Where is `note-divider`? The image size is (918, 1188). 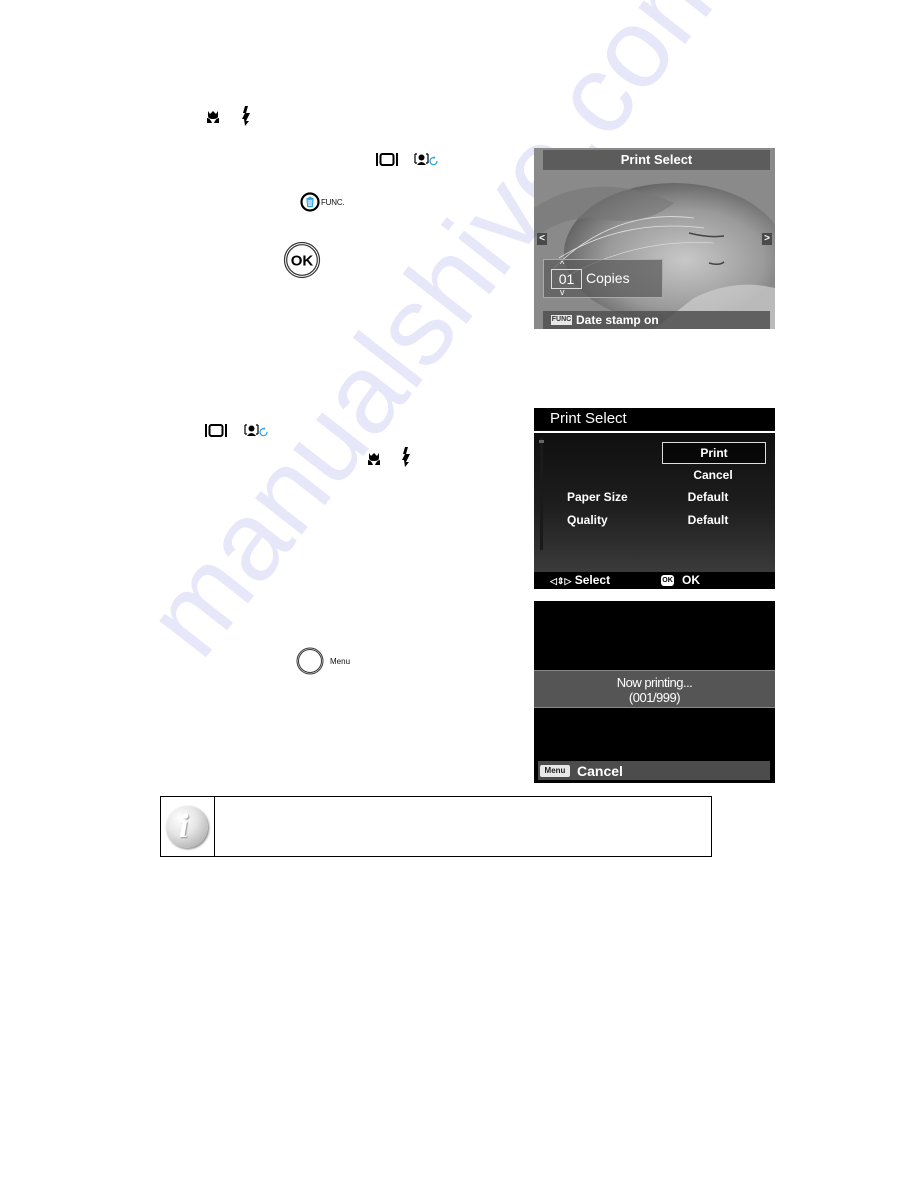
note-divider is located at coordinates (214, 826).